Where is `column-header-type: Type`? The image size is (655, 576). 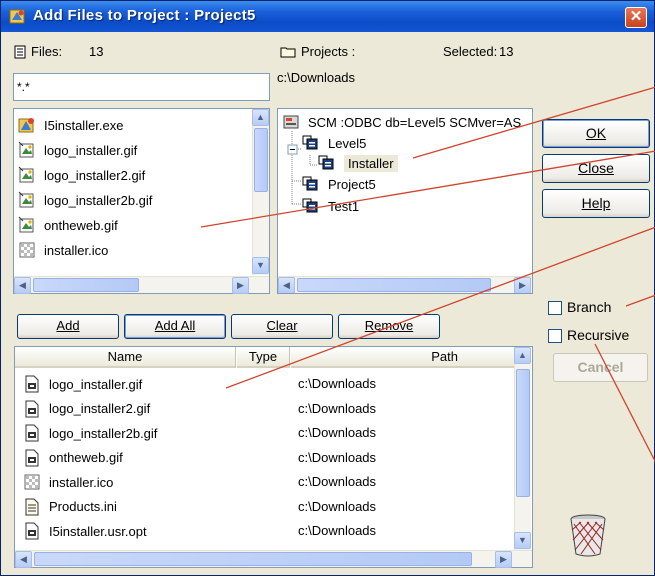 column-header-type: Type is located at coordinates (263, 357).